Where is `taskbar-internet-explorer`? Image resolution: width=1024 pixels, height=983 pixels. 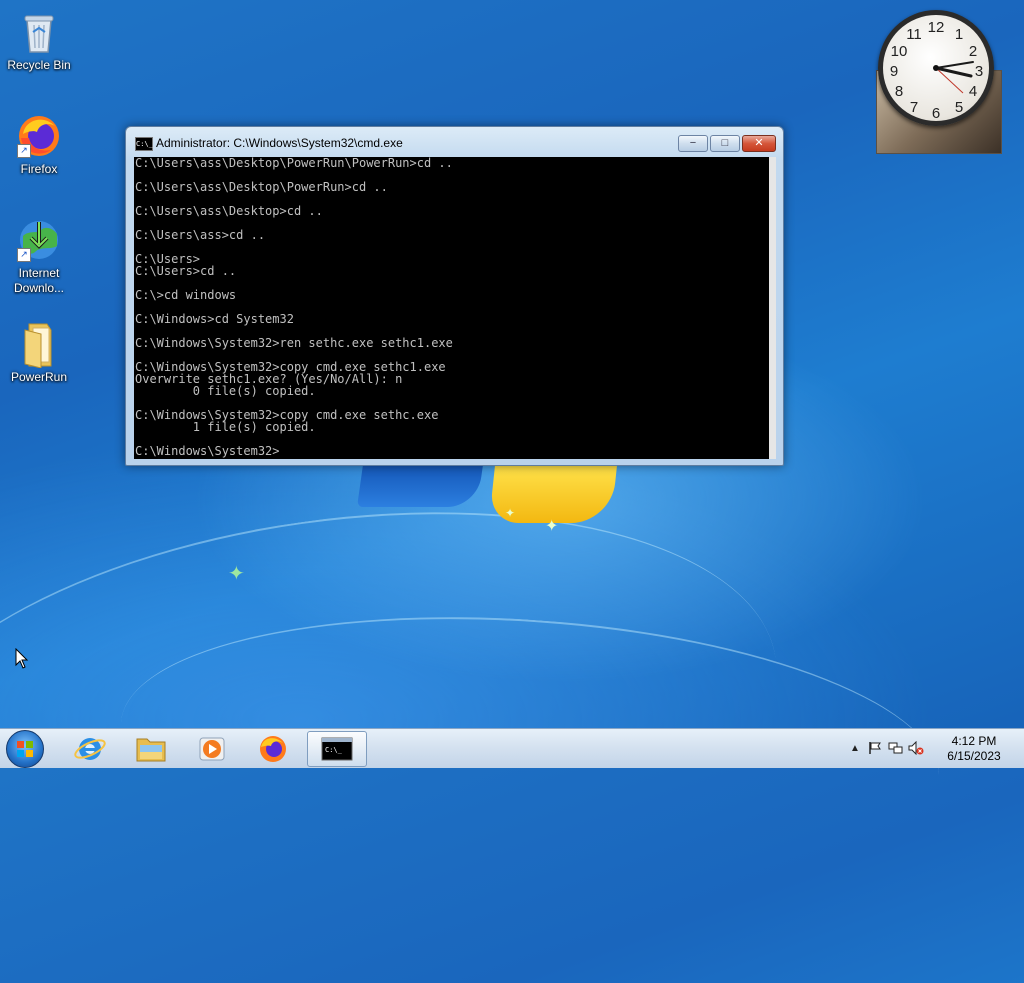
taskbar-internet-explorer is located at coordinates (90, 749).